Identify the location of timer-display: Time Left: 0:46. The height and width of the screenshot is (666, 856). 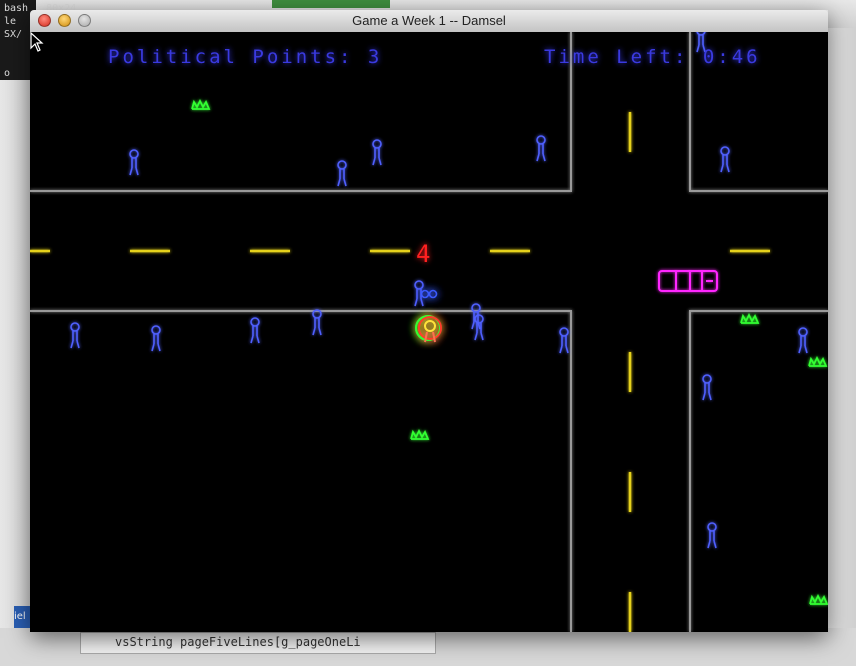
(652, 57).